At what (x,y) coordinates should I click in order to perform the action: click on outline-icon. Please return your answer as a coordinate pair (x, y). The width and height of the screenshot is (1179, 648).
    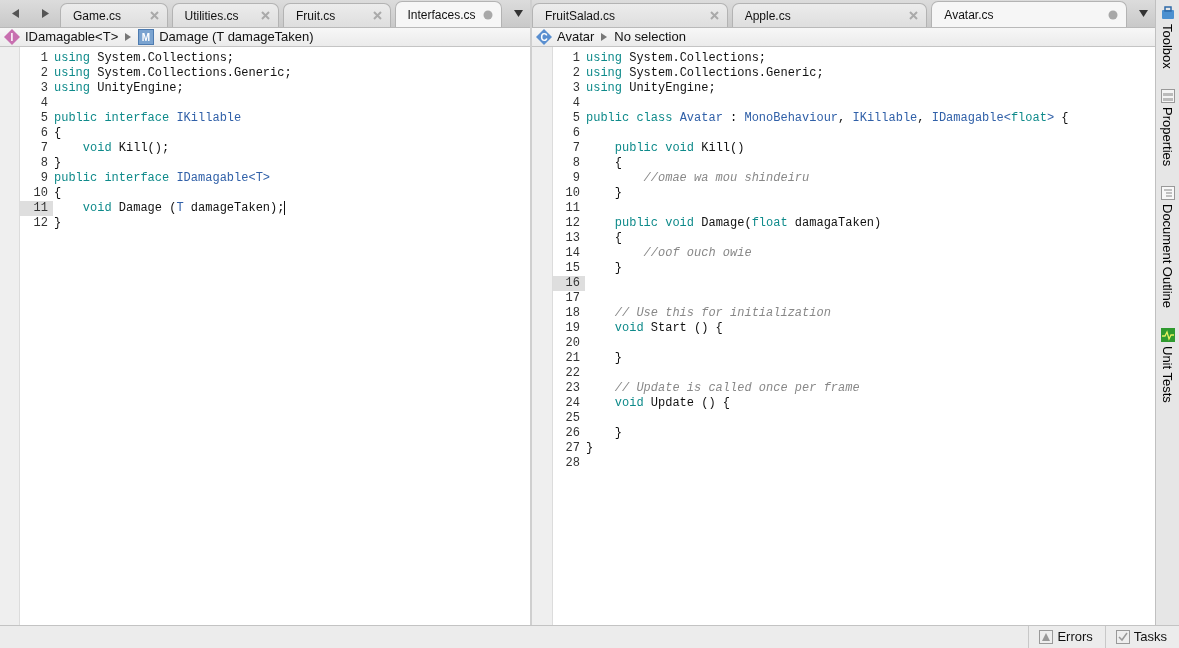
    Looking at the image, I should click on (1167, 193).